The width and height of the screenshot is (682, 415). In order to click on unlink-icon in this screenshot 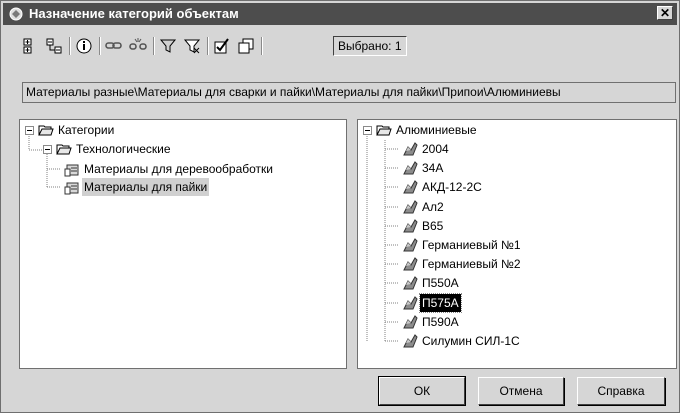, I will do `click(138, 46)`.